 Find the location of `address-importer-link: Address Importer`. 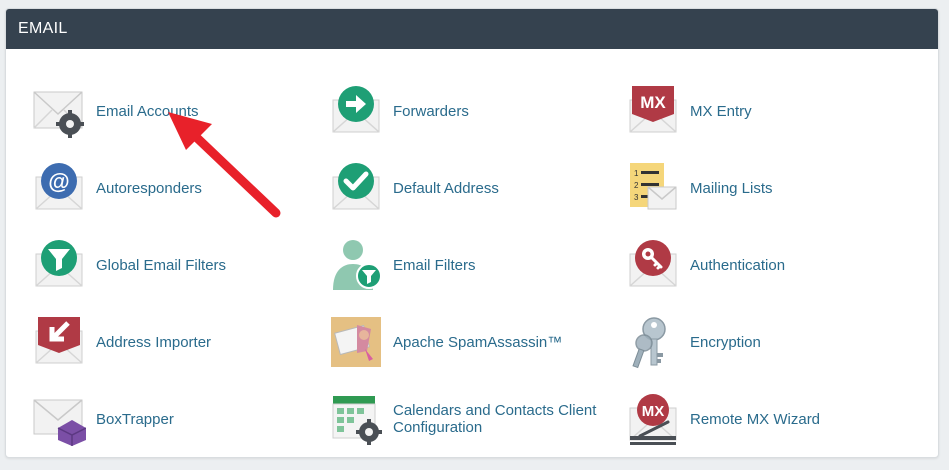

address-importer-link: Address Importer is located at coordinates (177, 342).